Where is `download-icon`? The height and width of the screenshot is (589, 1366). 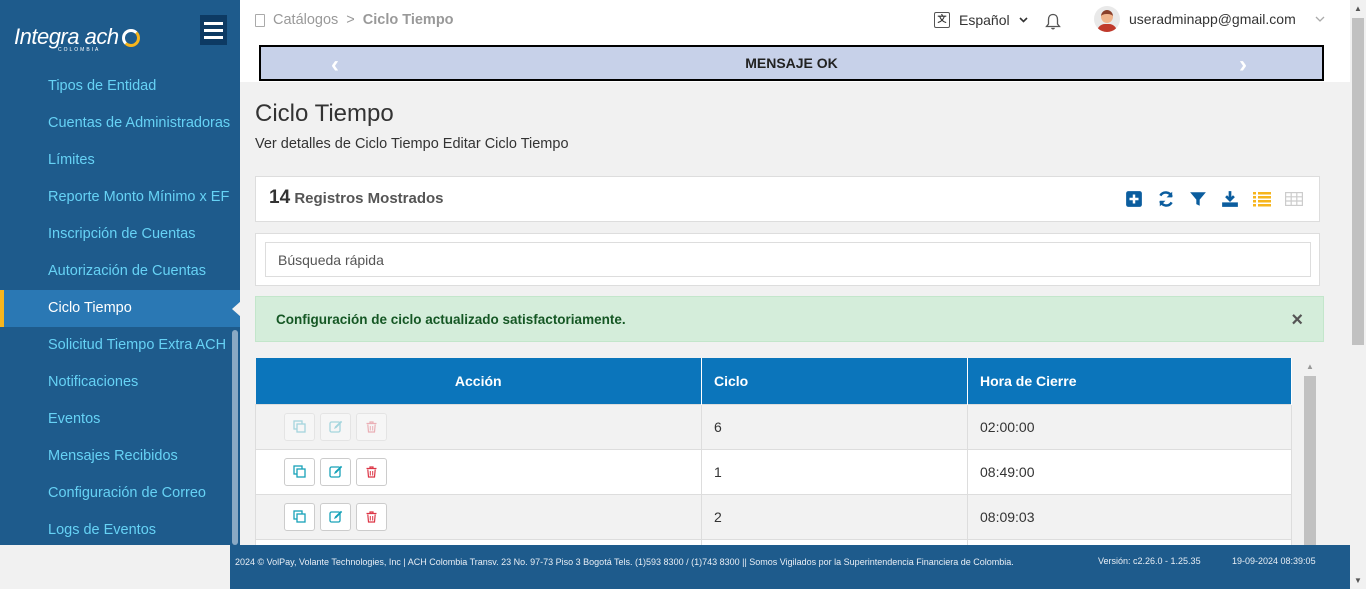 download-icon is located at coordinates (1230, 199).